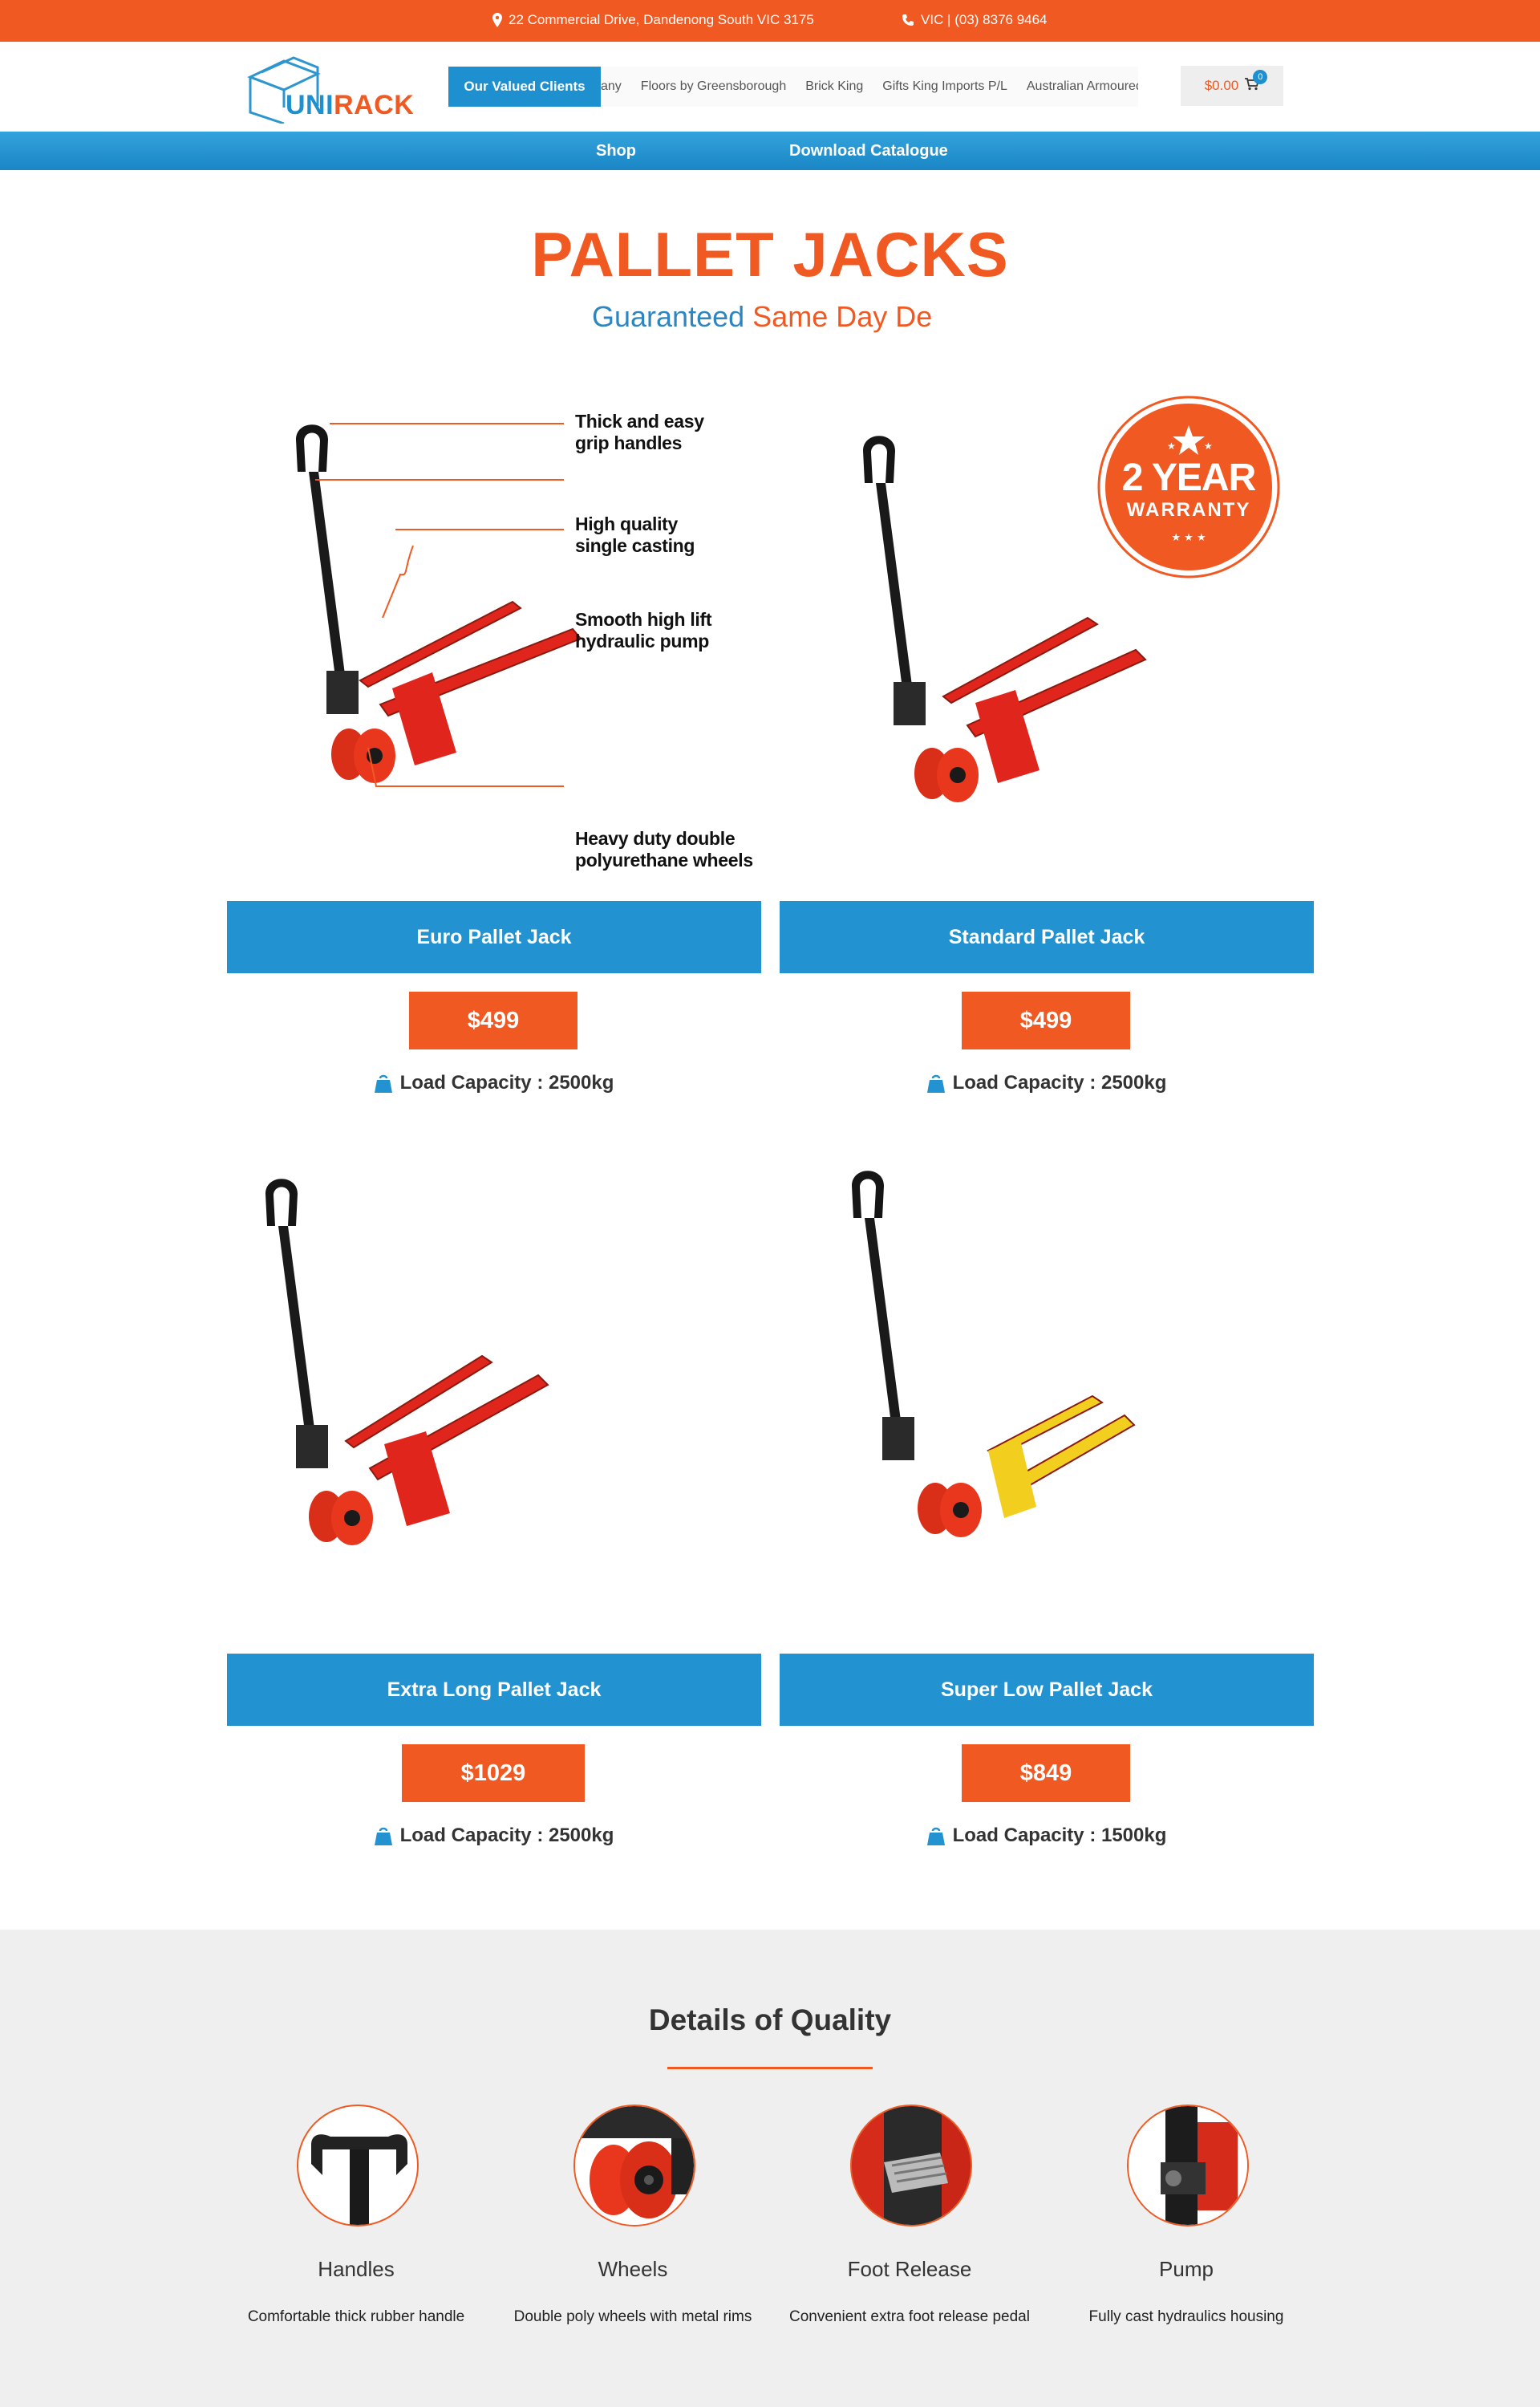 The image size is (1540, 2407). What do you see at coordinates (634, 2166) in the screenshot?
I see `wheel-icon` at bounding box center [634, 2166].